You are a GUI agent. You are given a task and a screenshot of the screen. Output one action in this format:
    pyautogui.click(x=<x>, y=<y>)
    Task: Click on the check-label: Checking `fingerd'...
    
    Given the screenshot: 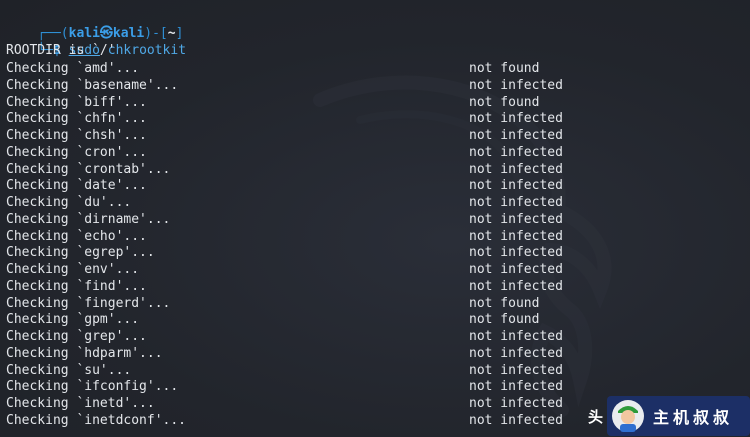 What is the action you would take?
    pyautogui.click(x=88, y=303)
    